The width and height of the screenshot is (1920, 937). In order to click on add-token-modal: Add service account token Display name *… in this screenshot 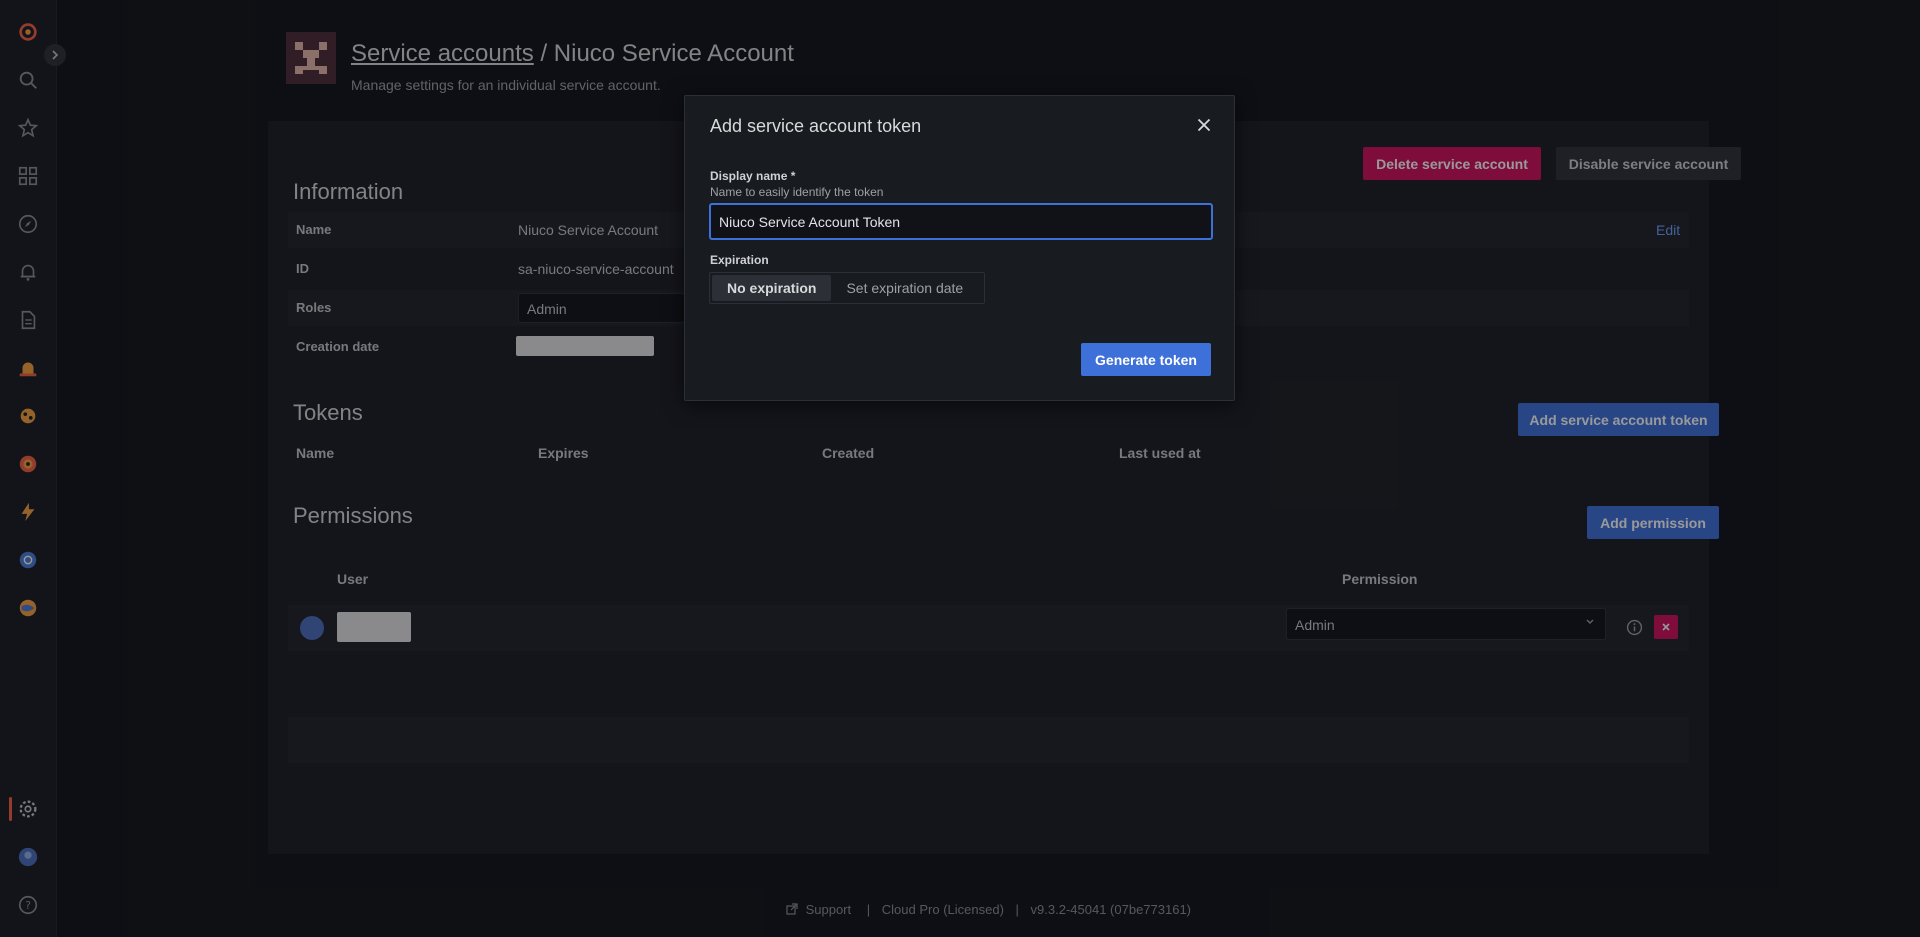, I will do `click(959, 248)`.